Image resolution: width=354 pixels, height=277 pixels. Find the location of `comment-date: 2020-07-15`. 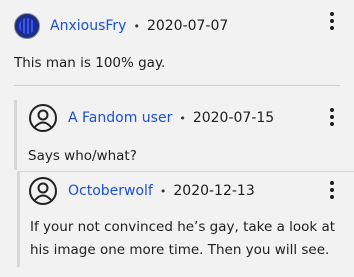

comment-date: 2020-07-15 is located at coordinates (233, 118).